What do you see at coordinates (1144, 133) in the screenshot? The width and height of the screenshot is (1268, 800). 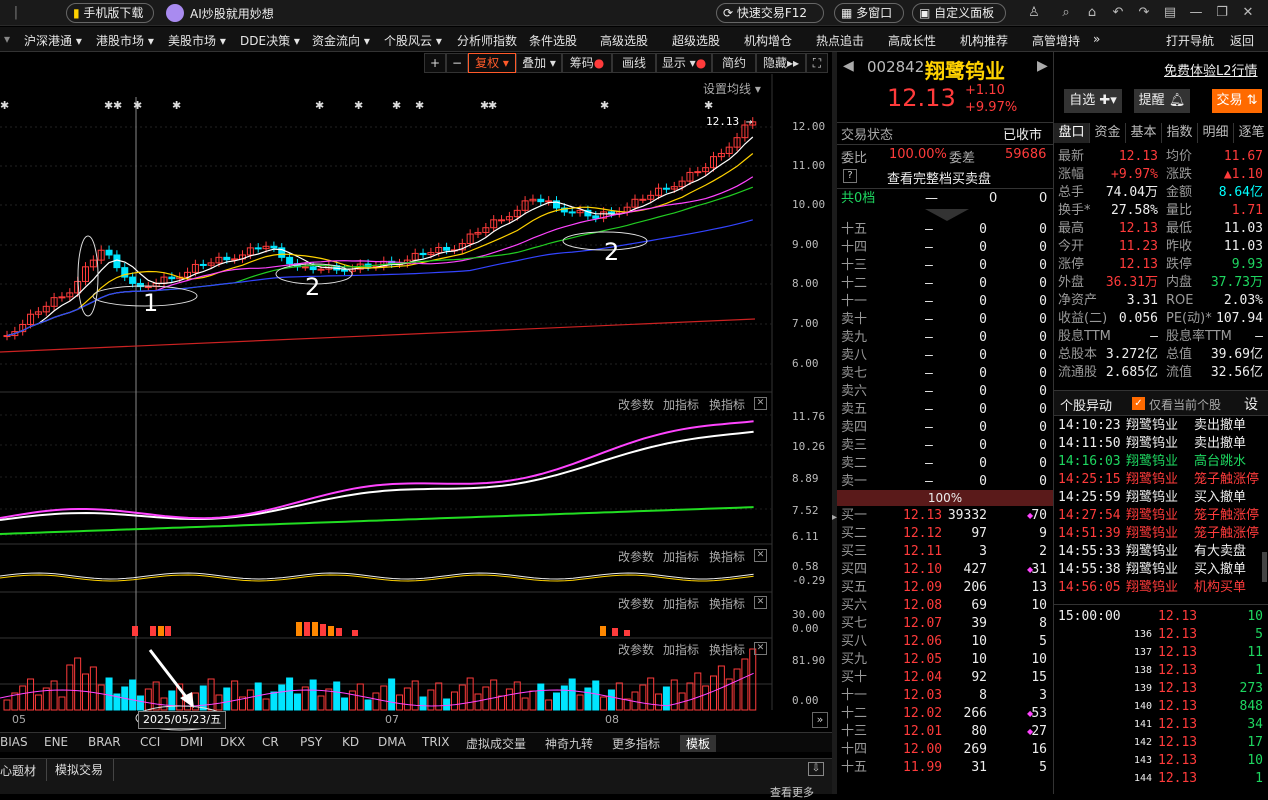 I see `tab-2: 基本` at bounding box center [1144, 133].